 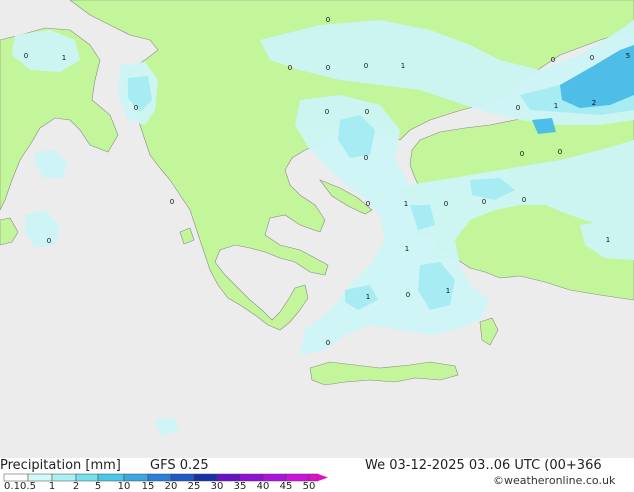 What do you see at coordinates (76, 486) in the screenshot?
I see `scale-label: 2` at bounding box center [76, 486].